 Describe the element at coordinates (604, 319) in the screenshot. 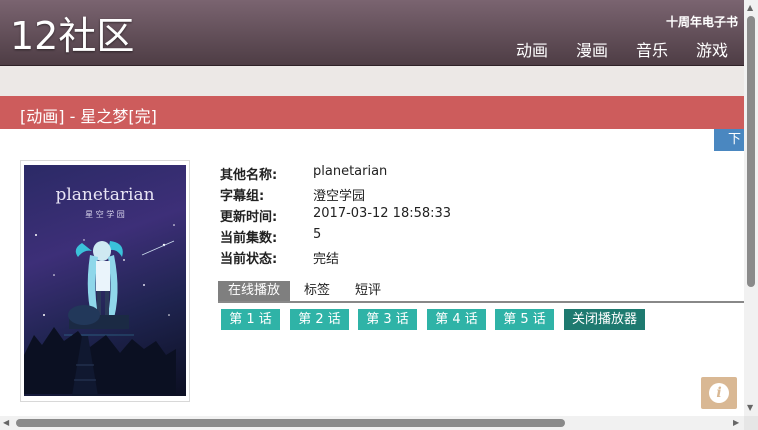

I see `close-player-button: 关闭播放器` at that location.